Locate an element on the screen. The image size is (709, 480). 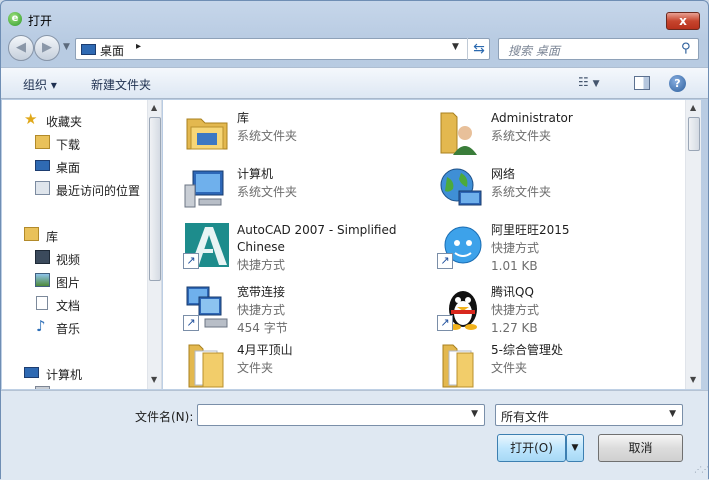
nav-item-pictures: 图片 is located at coordinates (75, 281).